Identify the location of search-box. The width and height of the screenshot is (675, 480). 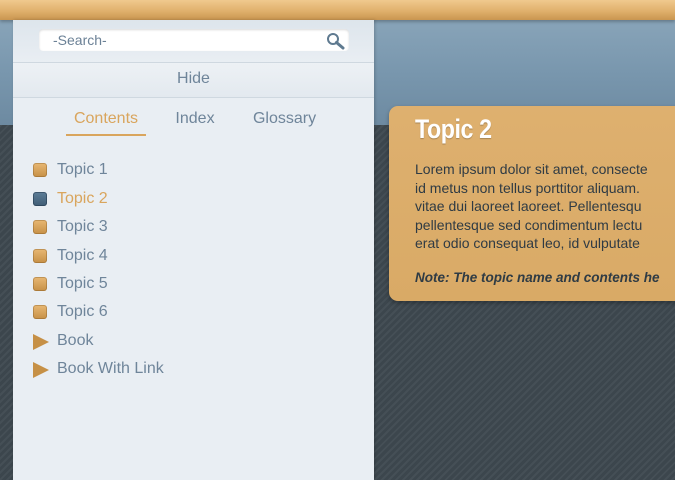
(194, 40).